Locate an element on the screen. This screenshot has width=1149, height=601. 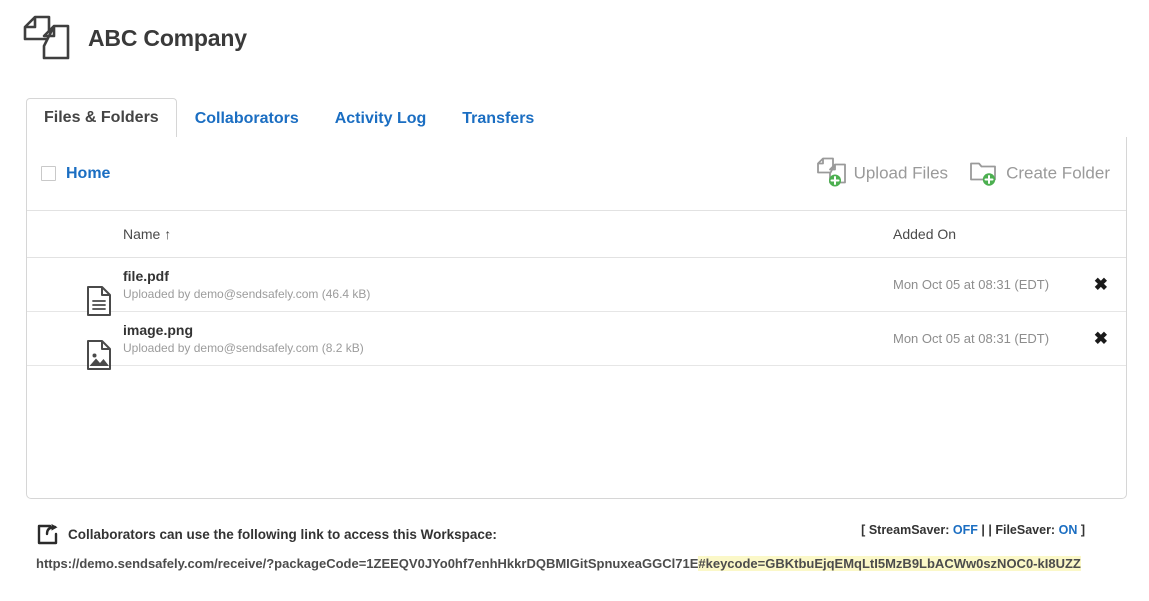
saver-status-flags: [ StreamSaver: OFF | | FileSaver: ON ] is located at coordinates (973, 530).